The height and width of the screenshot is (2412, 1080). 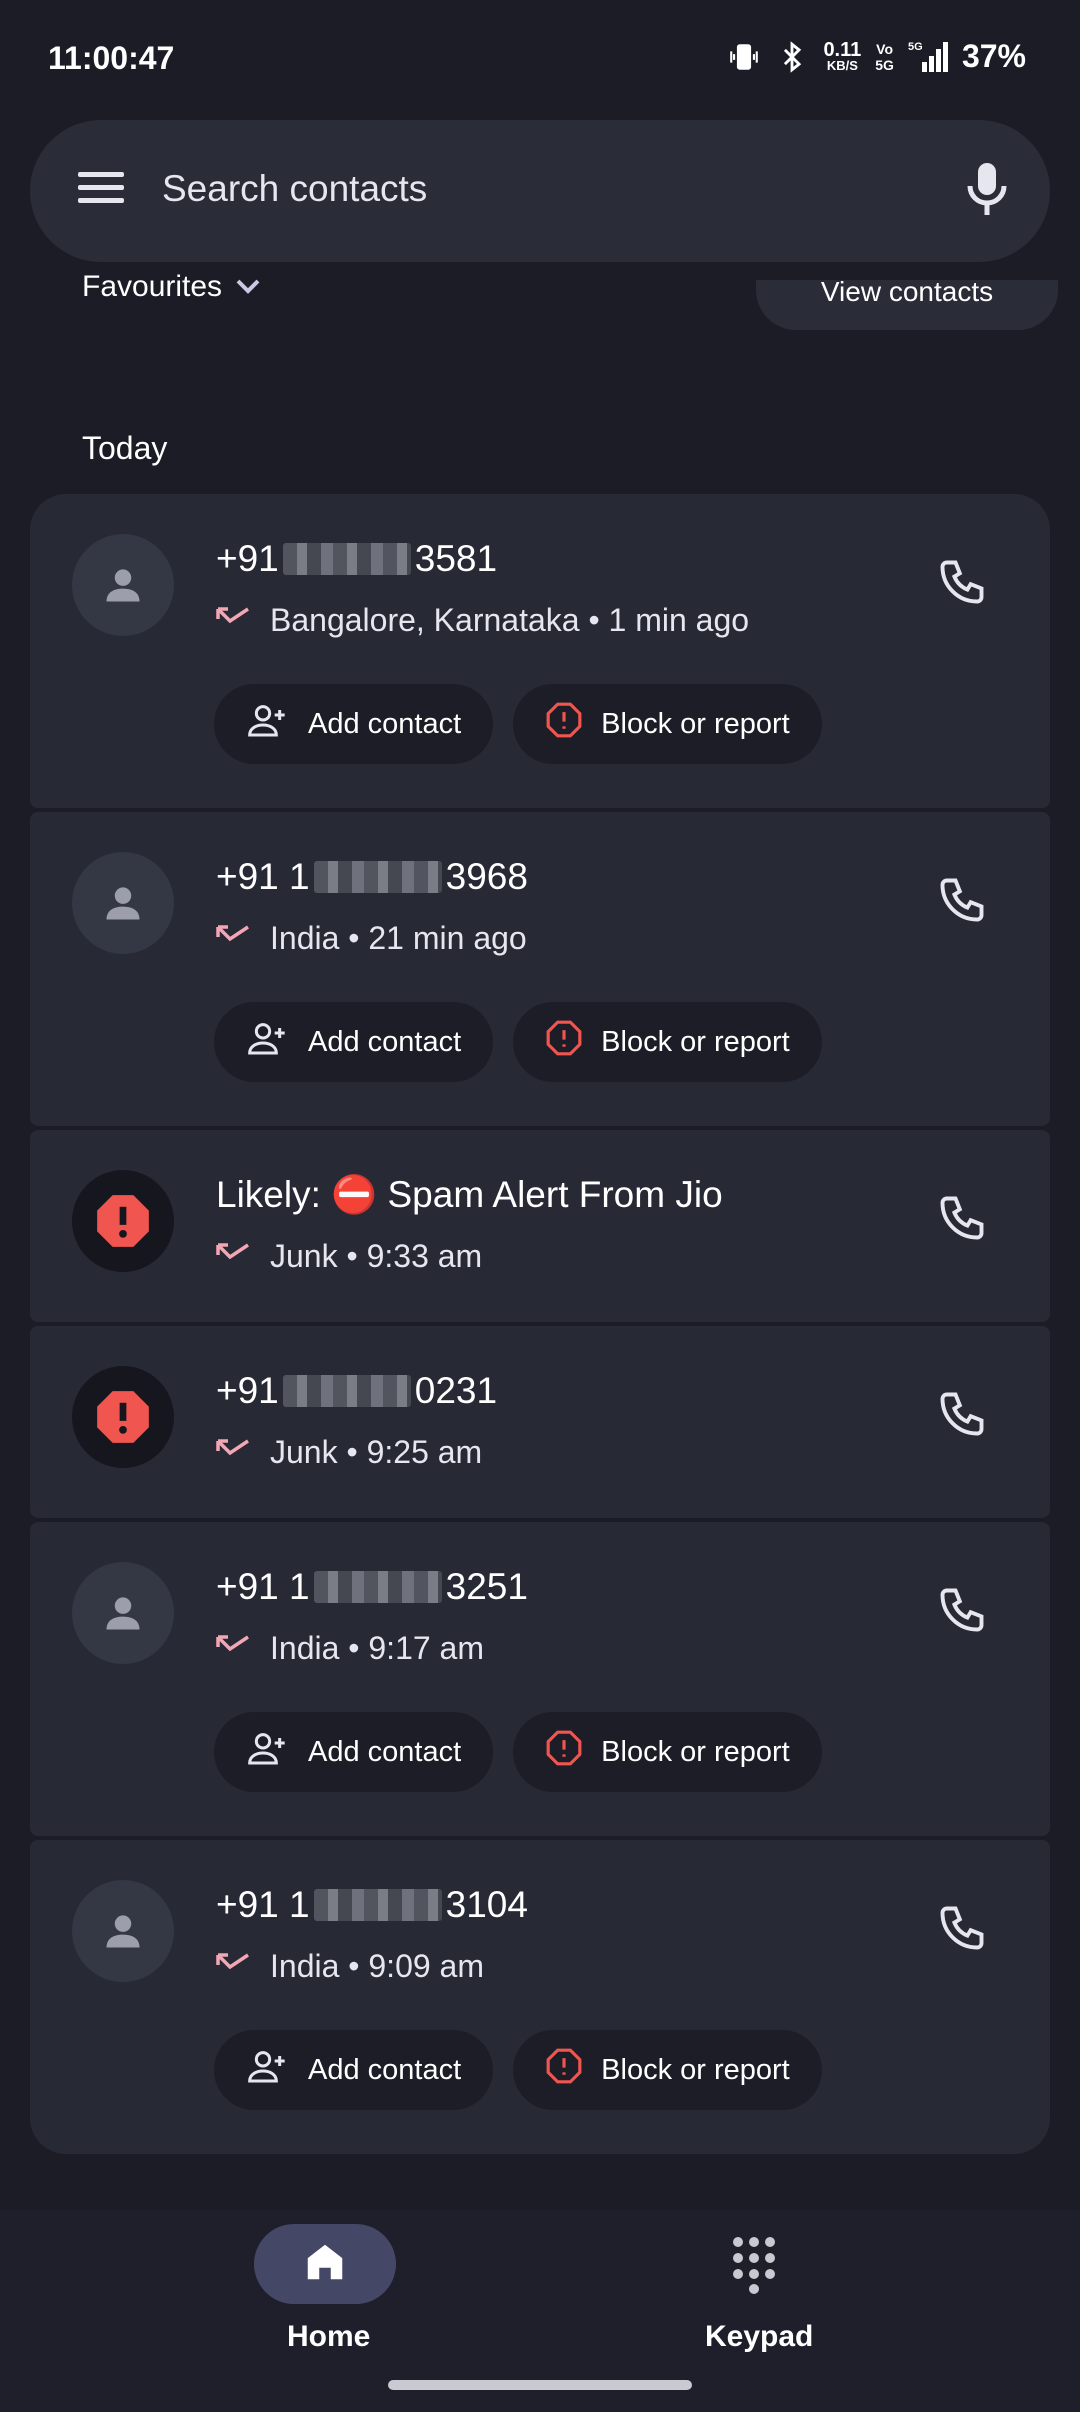 What do you see at coordinates (350, 1966) in the screenshot?
I see `call-details: India • 9:09 am` at bounding box center [350, 1966].